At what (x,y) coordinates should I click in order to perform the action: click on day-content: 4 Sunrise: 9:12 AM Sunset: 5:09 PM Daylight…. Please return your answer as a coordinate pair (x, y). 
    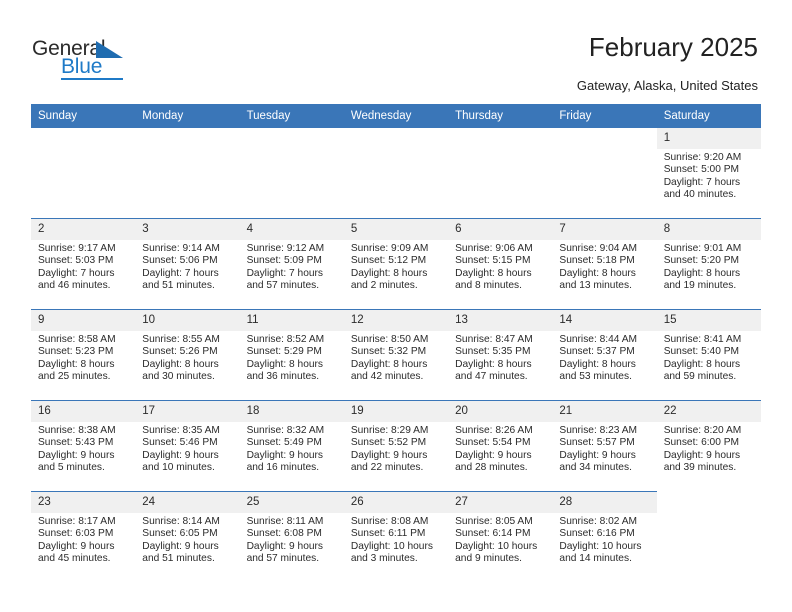
    Looking at the image, I should click on (291, 264).